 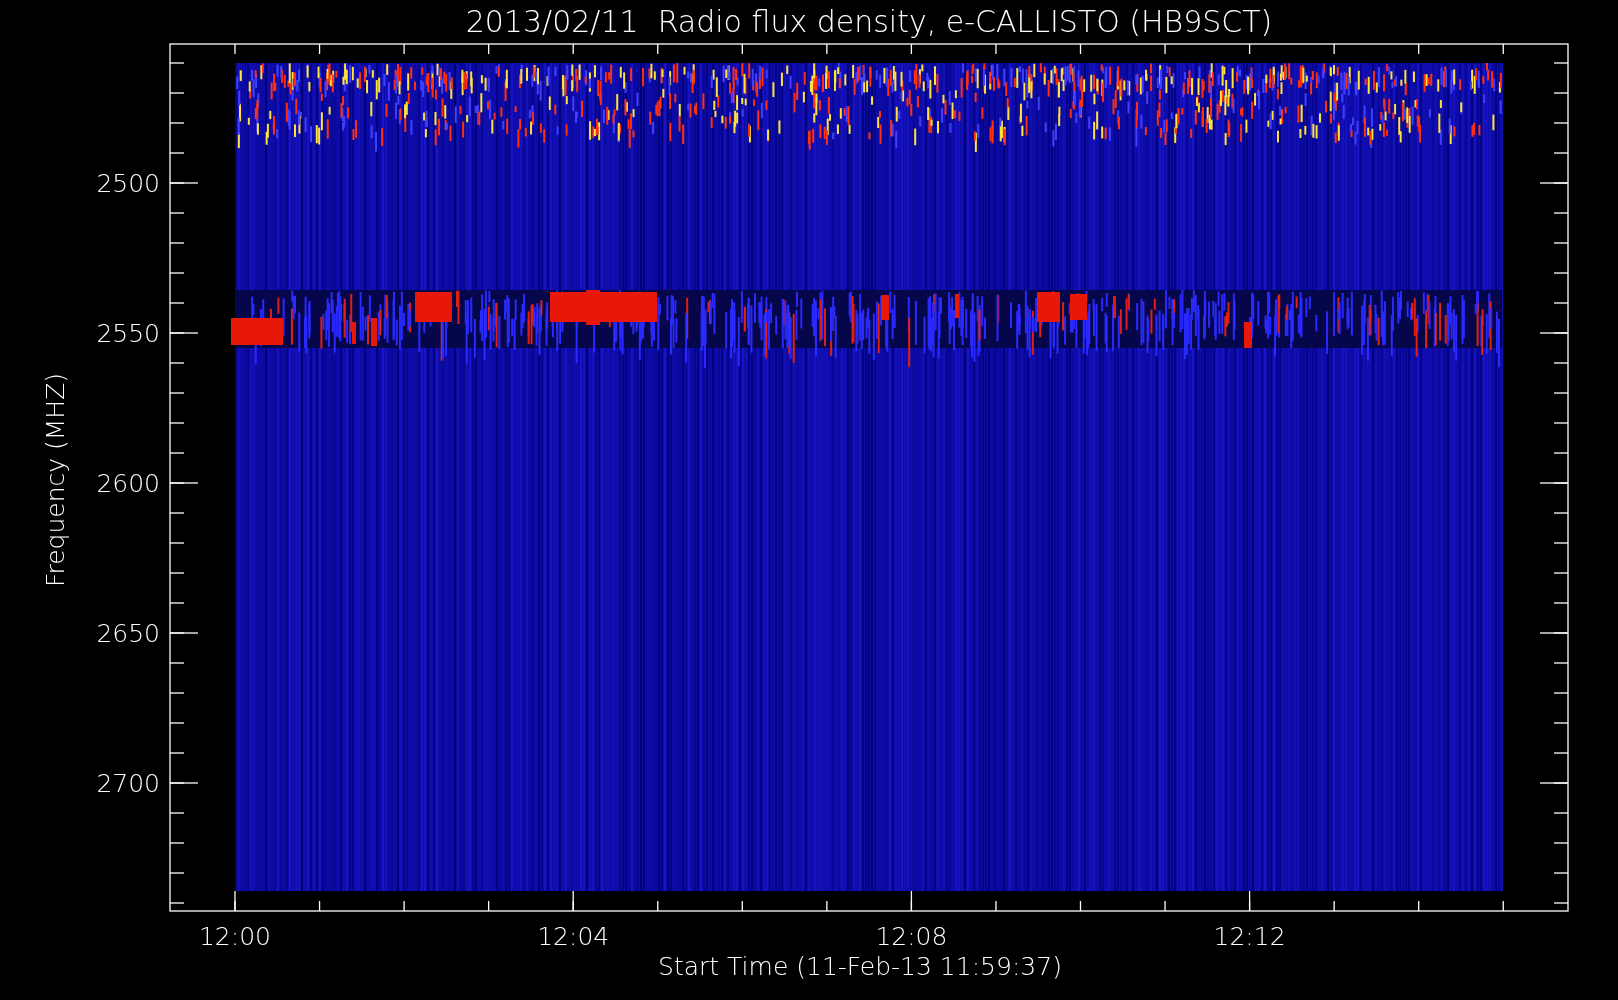 What do you see at coordinates (128, 333) in the screenshot?
I see `y-tick-label: 2550` at bounding box center [128, 333].